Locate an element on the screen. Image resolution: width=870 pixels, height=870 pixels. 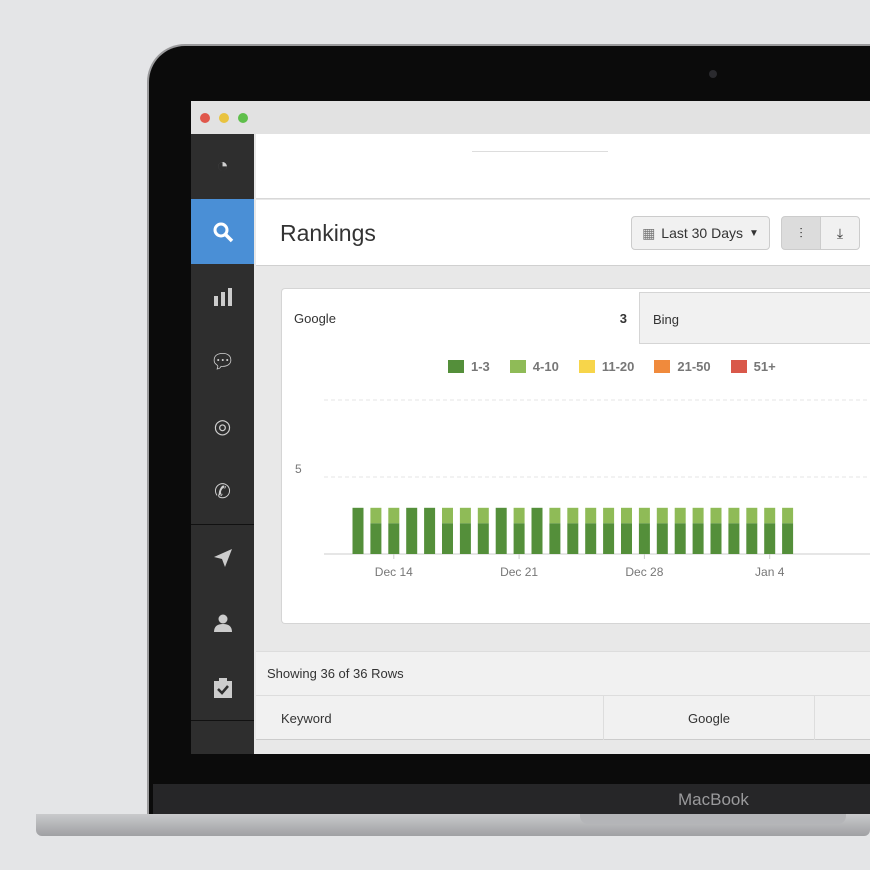
search-icon is located at coordinates (223, 232).